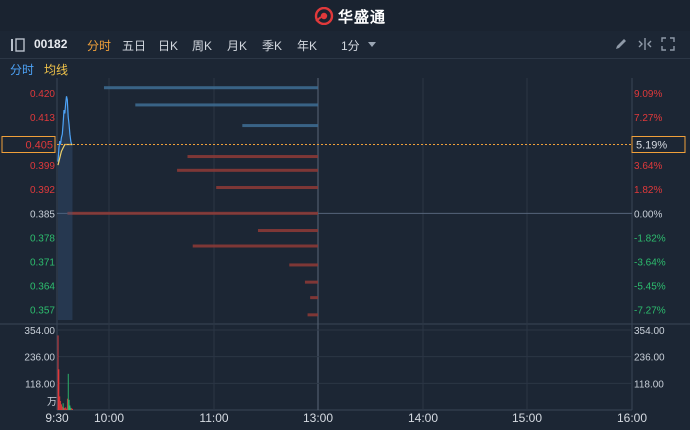 The height and width of the screenshot is (430, 690). What do you see at coordinates (109, 418) in the screenshot?
I see `time-tick-label: 10:00` at bounding box center [109, 418].